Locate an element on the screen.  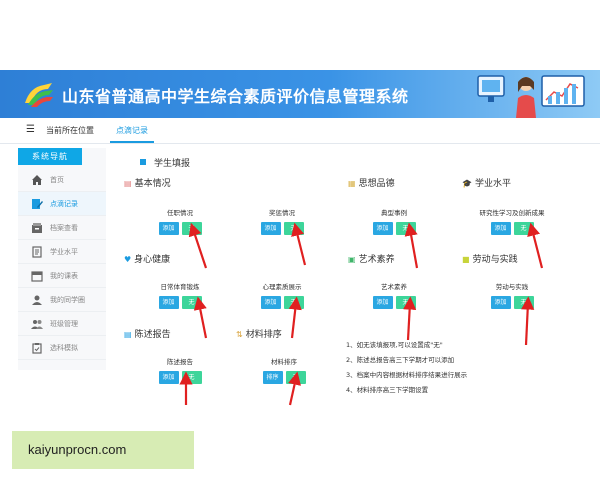
field-materials: 材料排序 排序无 is located at coordinates (284, 370).